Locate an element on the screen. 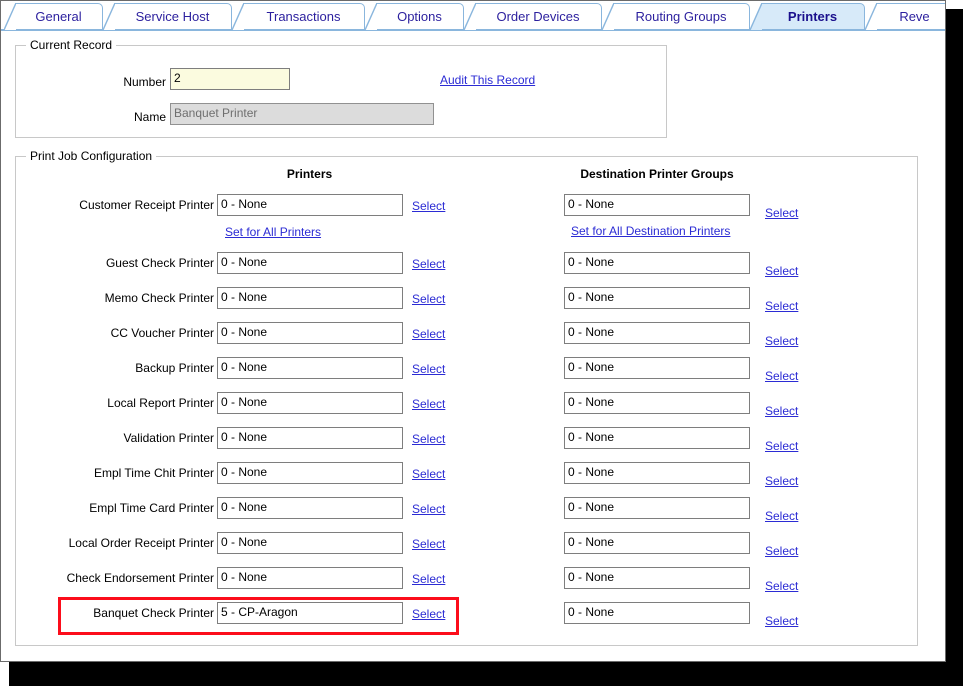 Image resolution: width=963 pixels, height=686 pixels. audit-this-record-link: Audit This Record is located at coordinates (487, 80).